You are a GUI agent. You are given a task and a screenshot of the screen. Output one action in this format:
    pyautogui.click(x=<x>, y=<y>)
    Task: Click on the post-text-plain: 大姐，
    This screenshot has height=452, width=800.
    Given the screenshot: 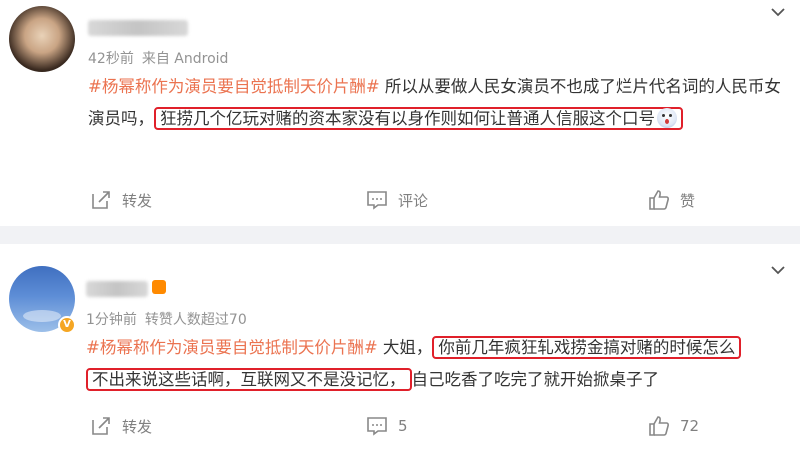 What is the action you would take?
    pyautogui.click(x=405, y=347)
    